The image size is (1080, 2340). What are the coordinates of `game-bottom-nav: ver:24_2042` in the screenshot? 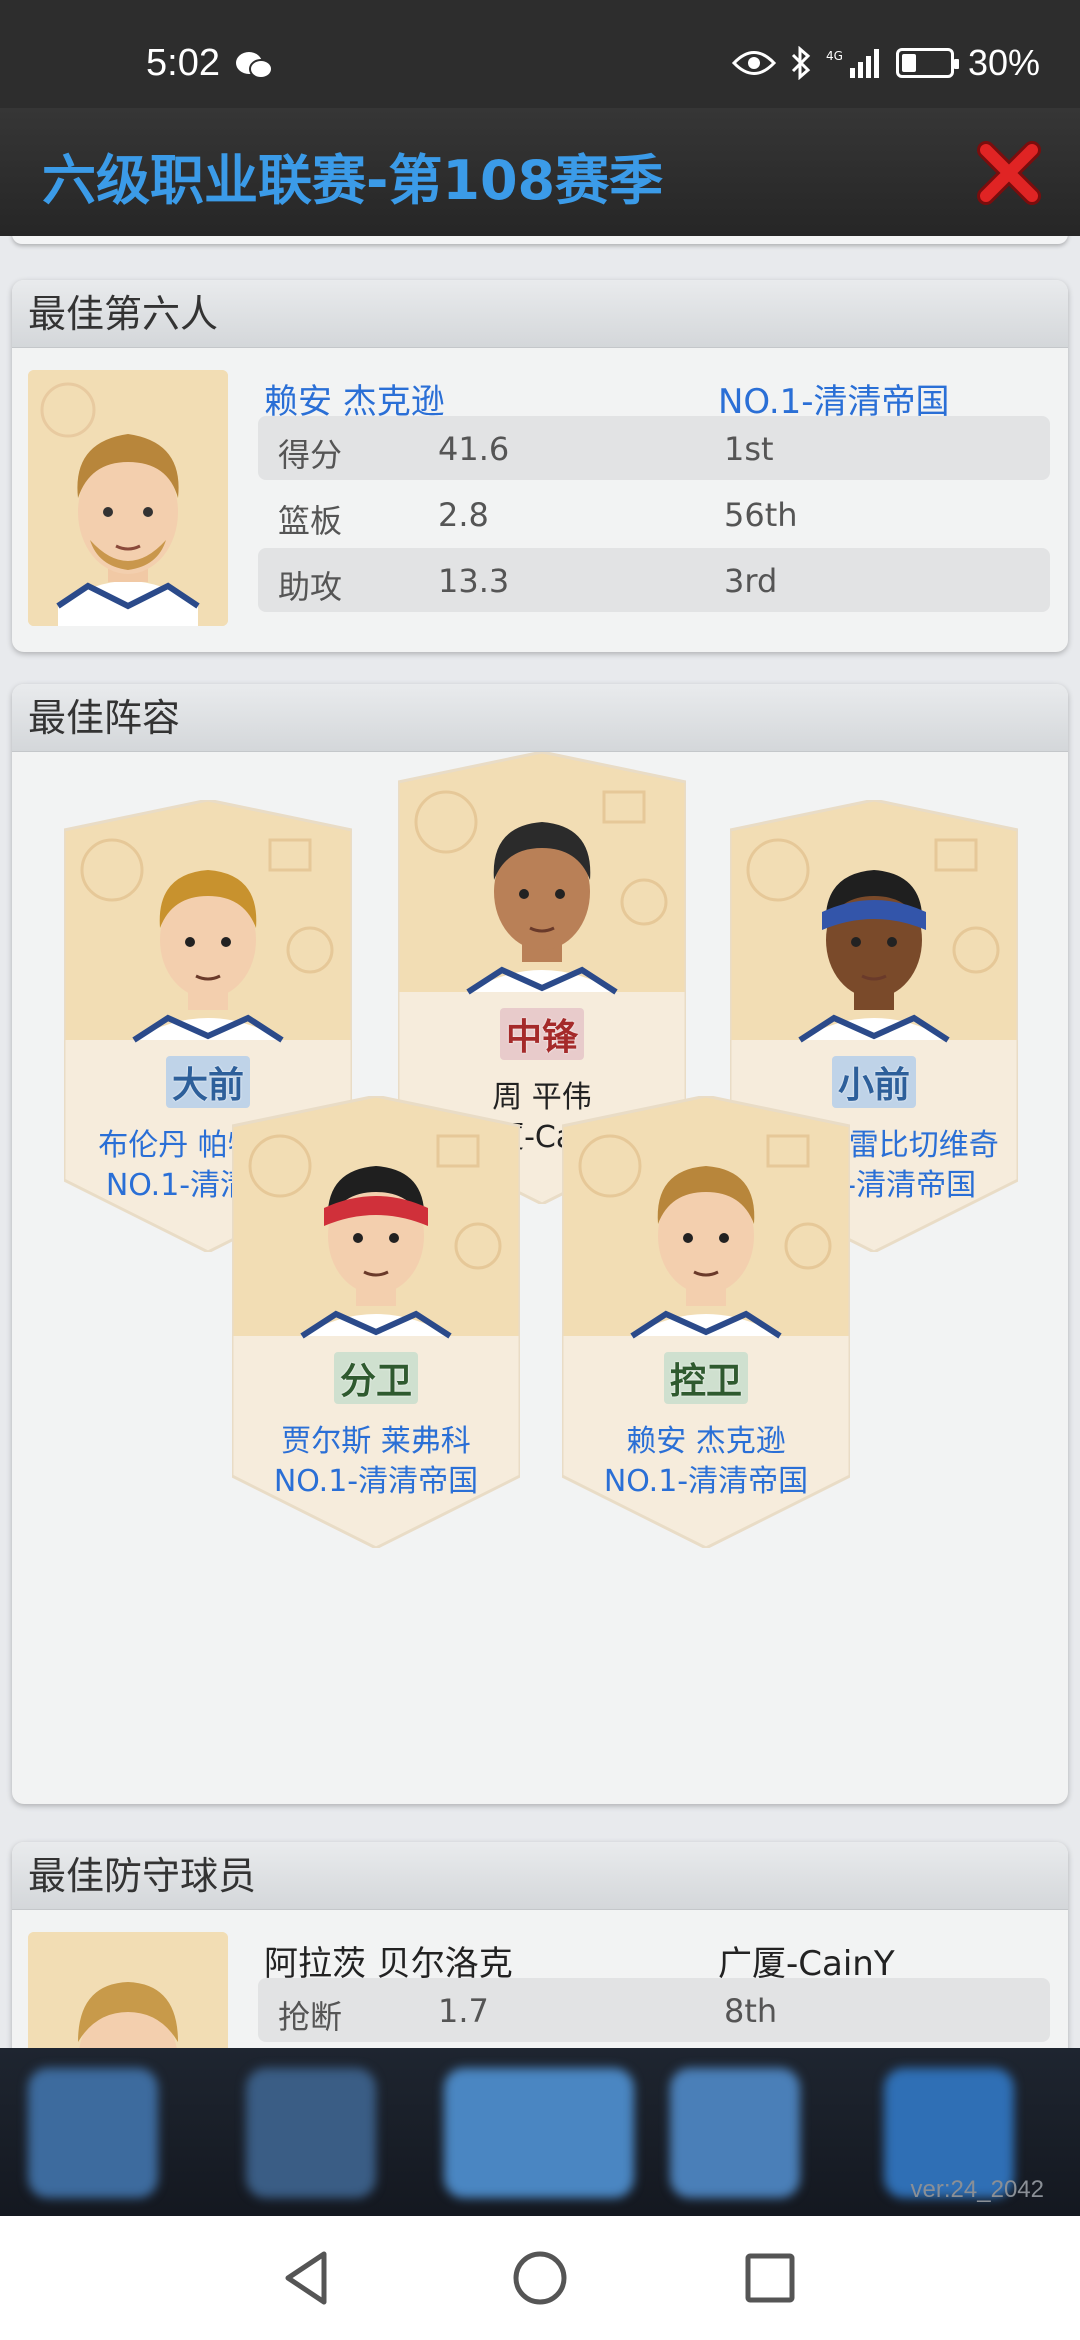 It's located at (540, 2132).